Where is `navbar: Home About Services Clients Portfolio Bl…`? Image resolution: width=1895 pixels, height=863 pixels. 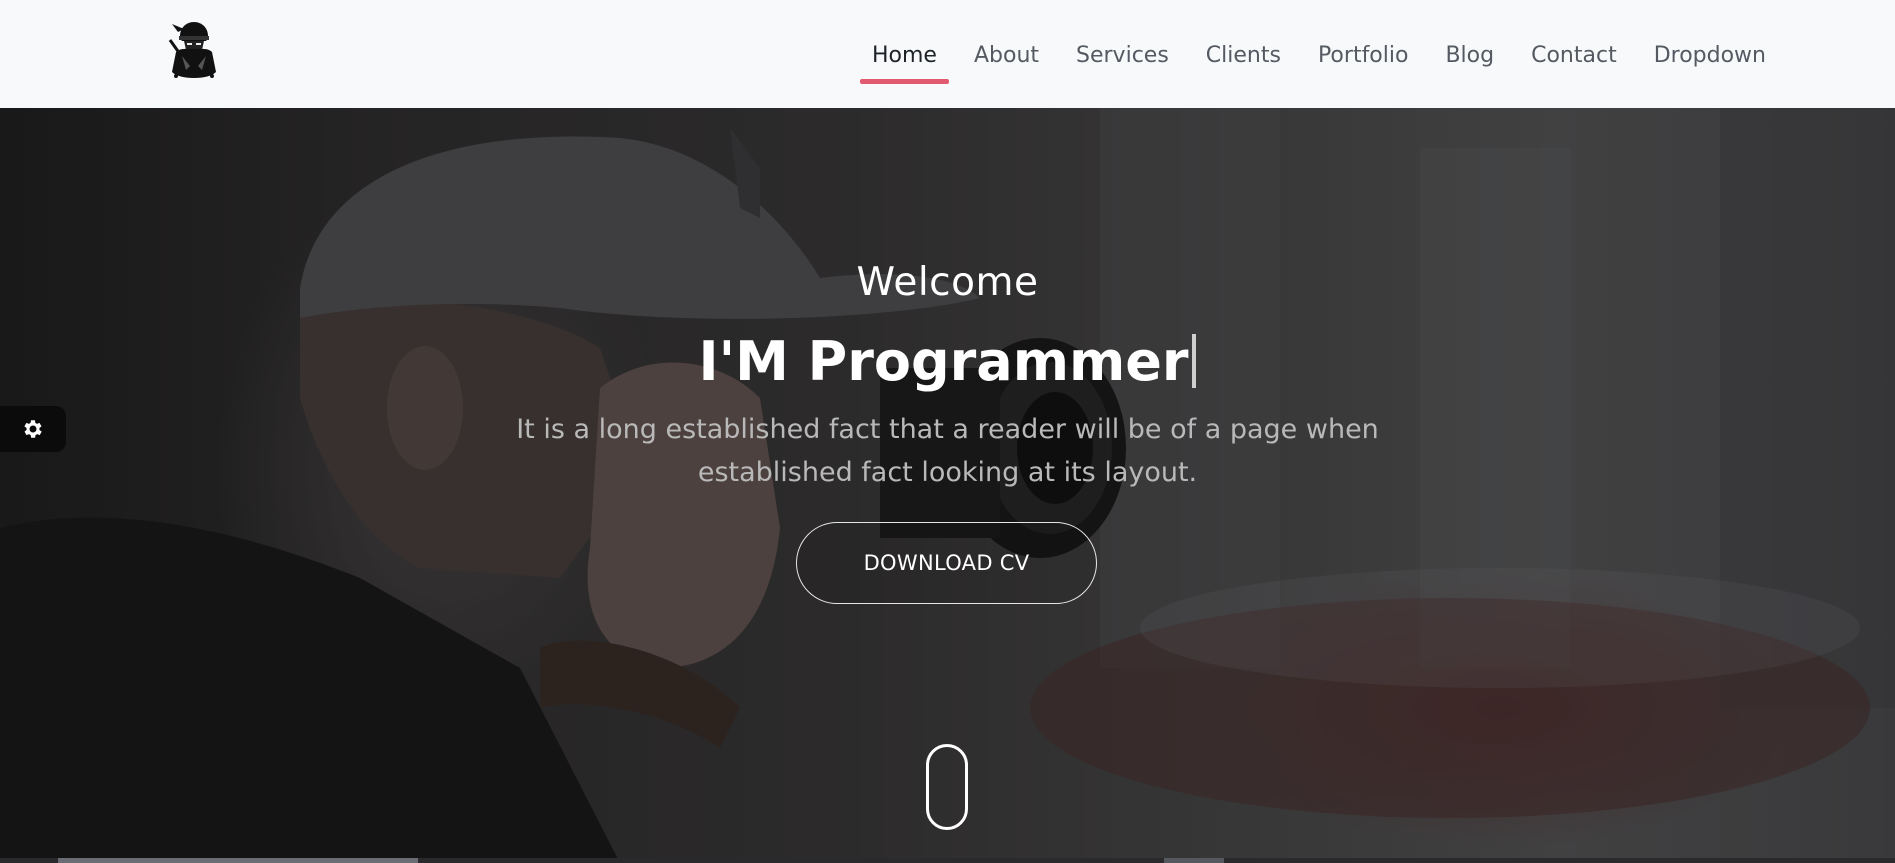 navbar: Home About Services Clients Portfolio Bl… is located at coordinates (947, 54).